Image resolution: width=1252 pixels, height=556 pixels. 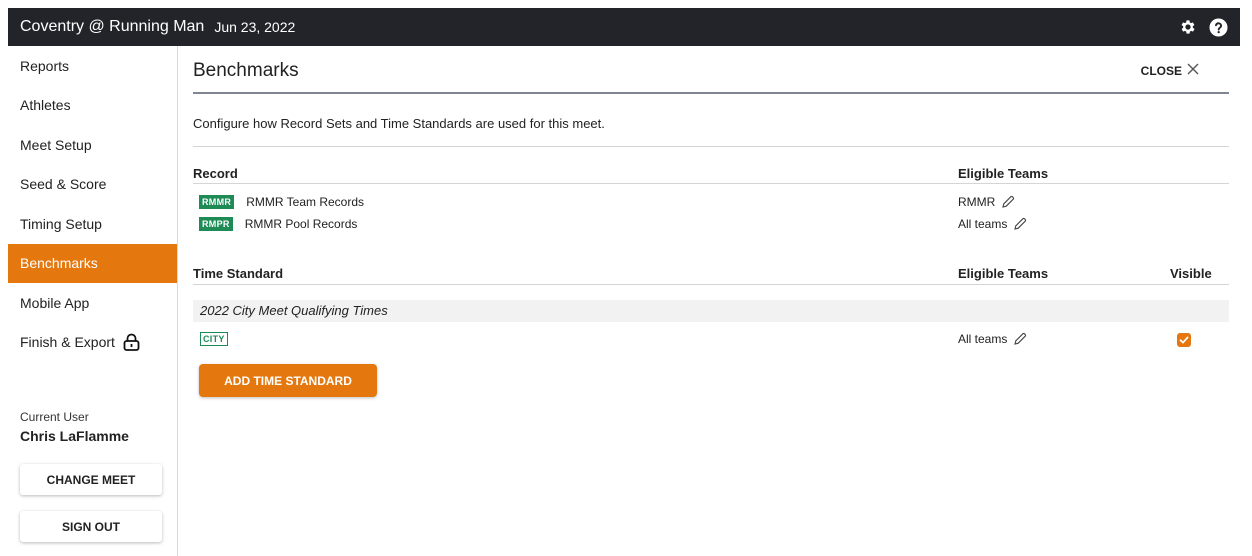 I want to click on time-standard-eligible-teams: All teams, so click(x=992, y=339).